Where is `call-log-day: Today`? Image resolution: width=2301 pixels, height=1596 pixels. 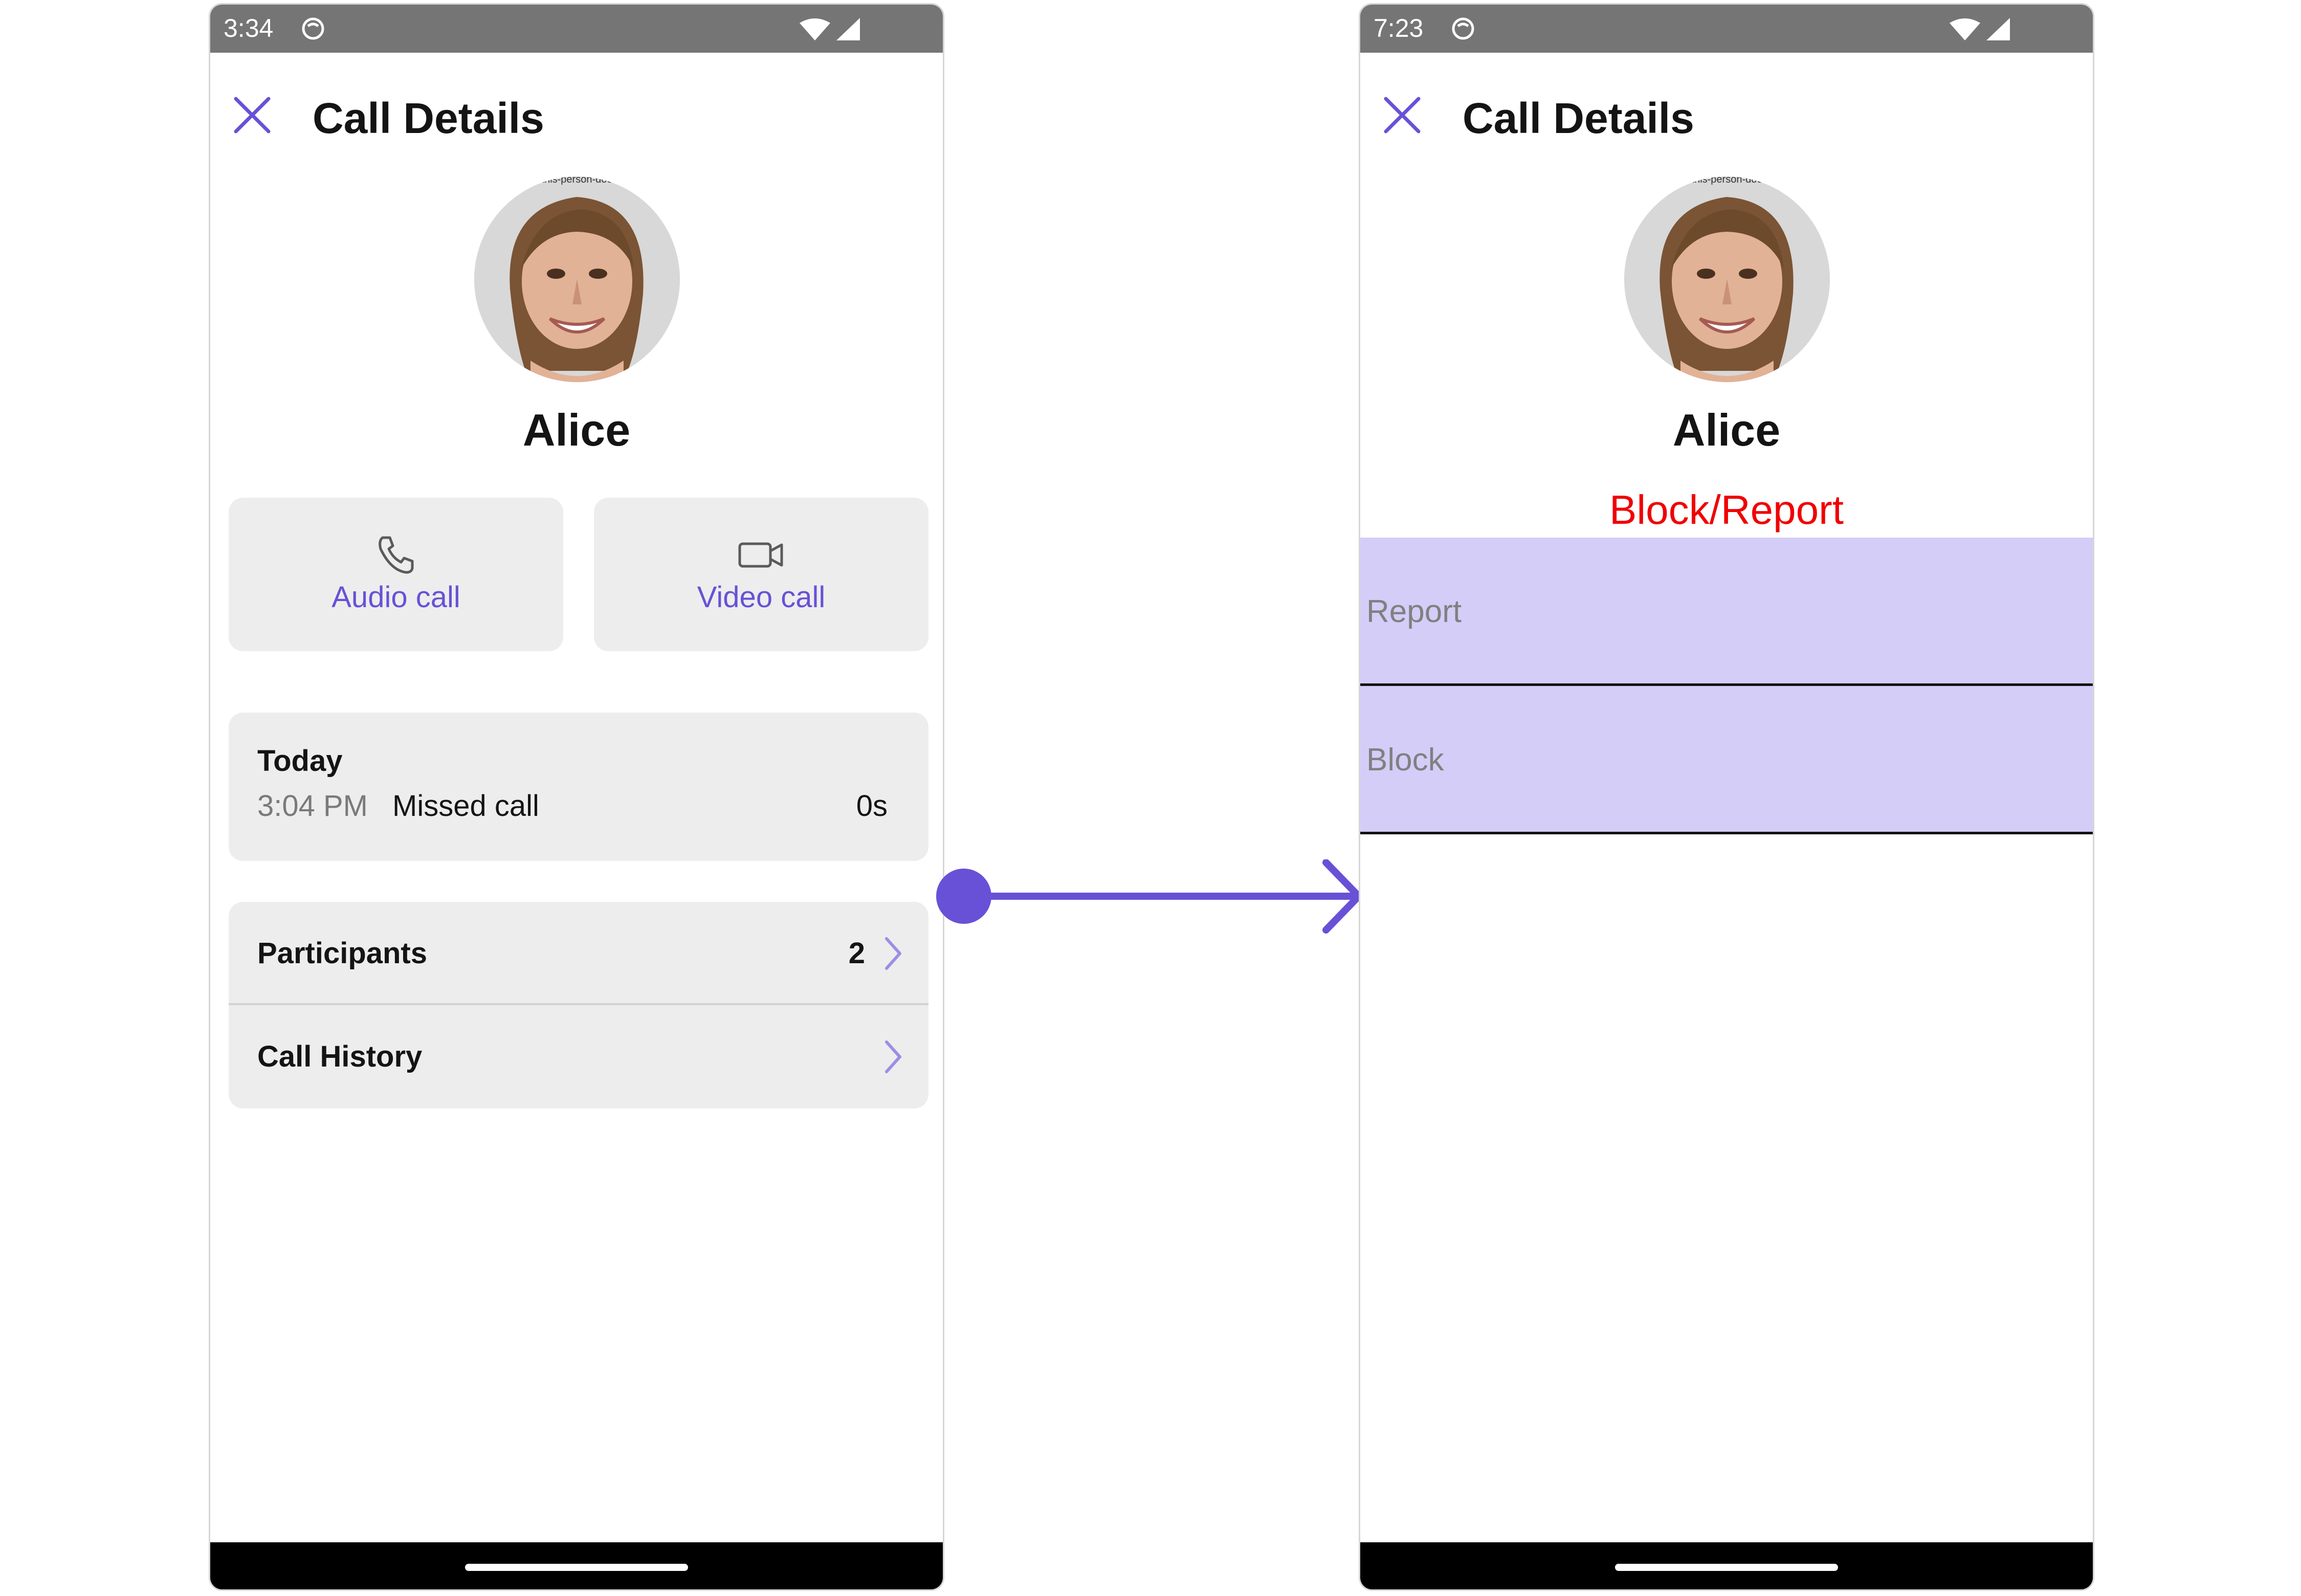 call-log-day: Today is located at coordinates (300, 761).